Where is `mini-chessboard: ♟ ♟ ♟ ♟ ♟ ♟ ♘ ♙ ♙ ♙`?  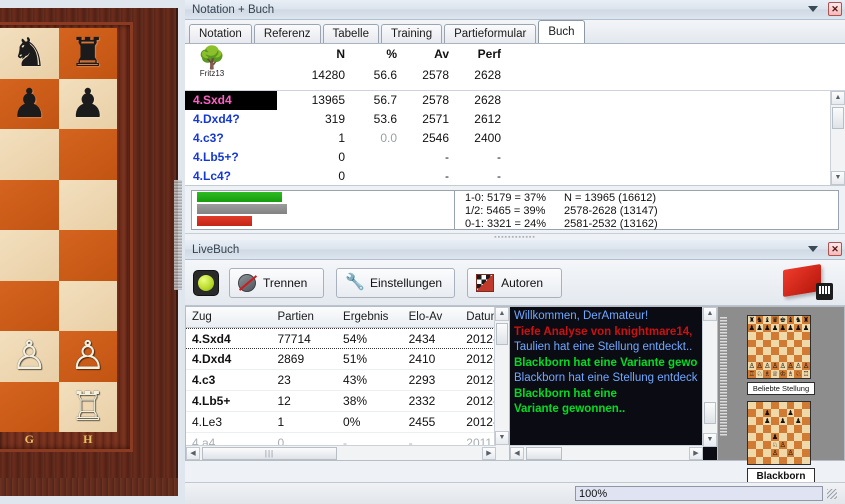 mini-chessboard: ♟ ♟ ♟ ♟ ♟ ♟ ♘ ♙ ♙ ♙ is located at coordinates (778, 433).